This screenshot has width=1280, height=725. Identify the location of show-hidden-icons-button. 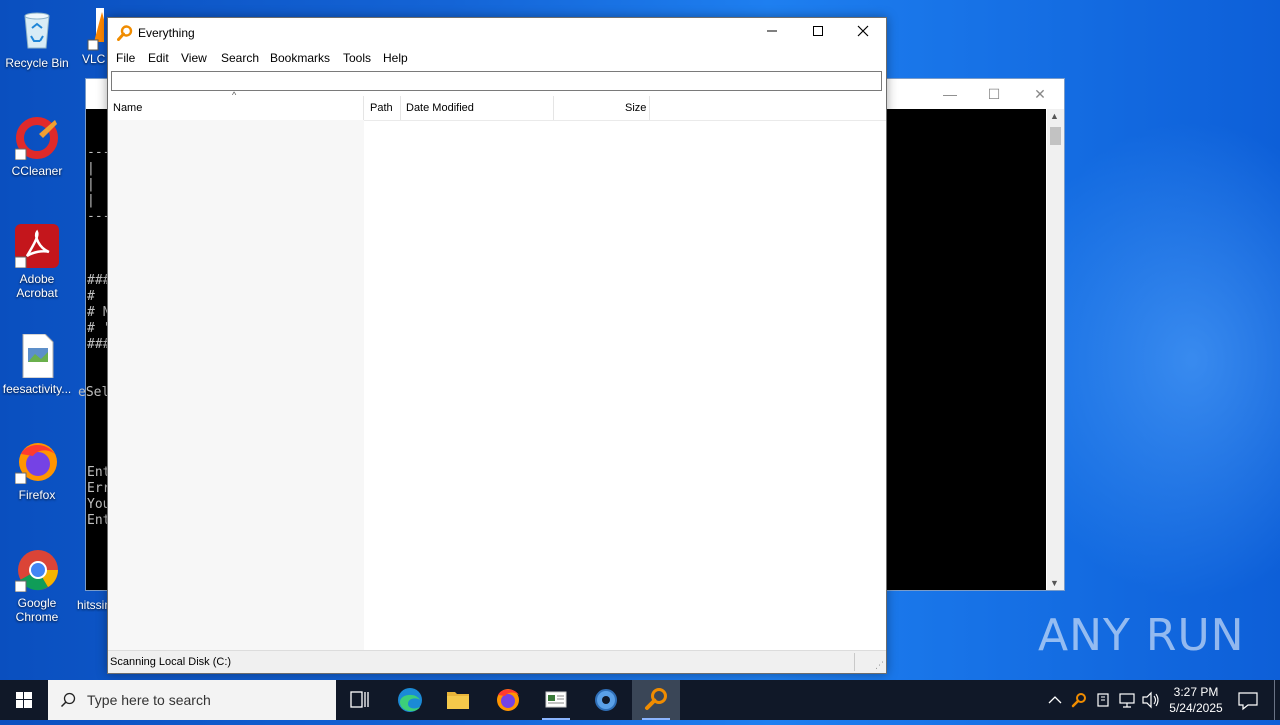
(1055, 700).